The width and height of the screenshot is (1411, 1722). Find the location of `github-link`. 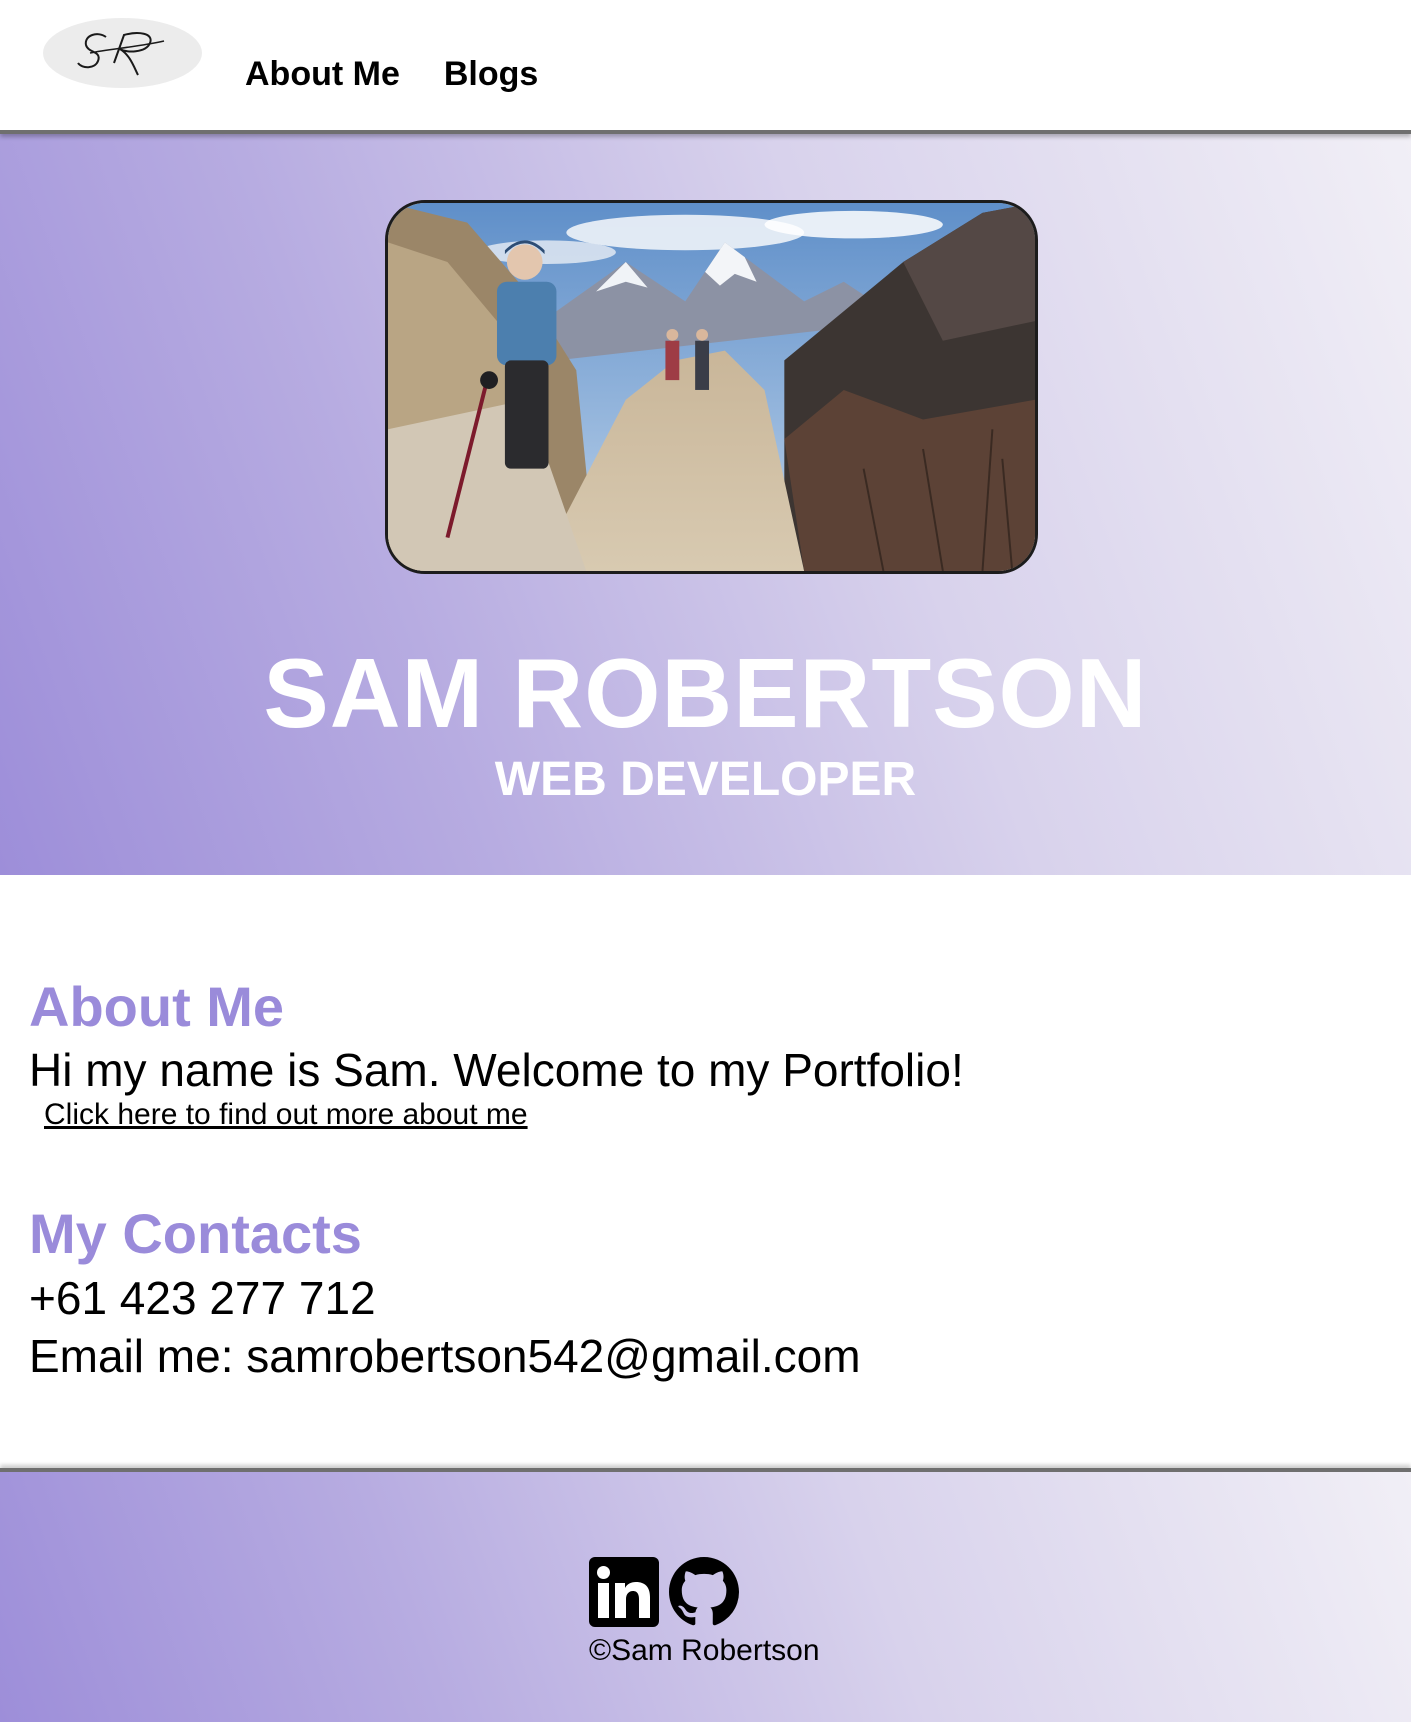

github-link is located at coordinates (704, 1592).